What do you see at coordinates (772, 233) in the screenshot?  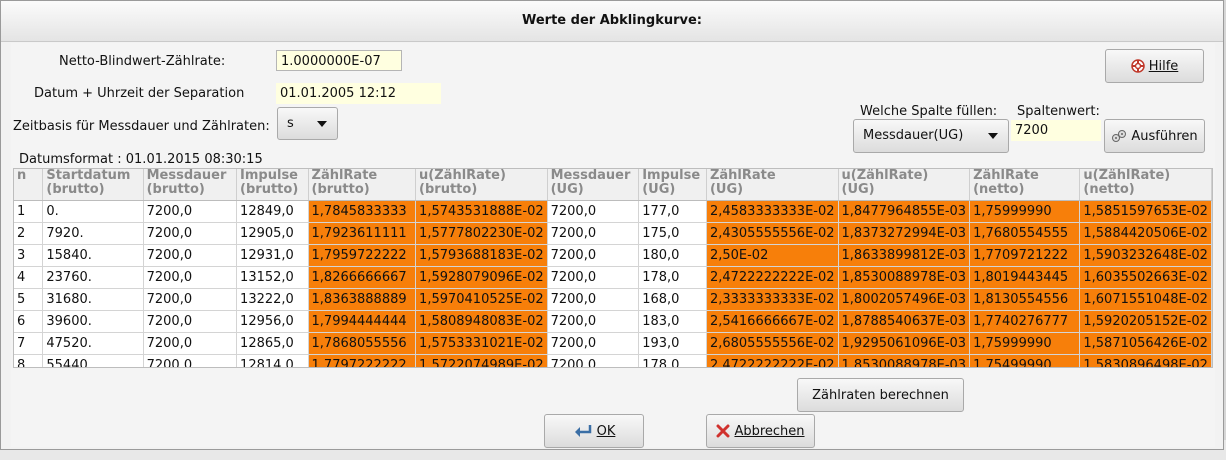 I see `table-cell: 2,4305555556E-02` at bounding box center [772, 233].